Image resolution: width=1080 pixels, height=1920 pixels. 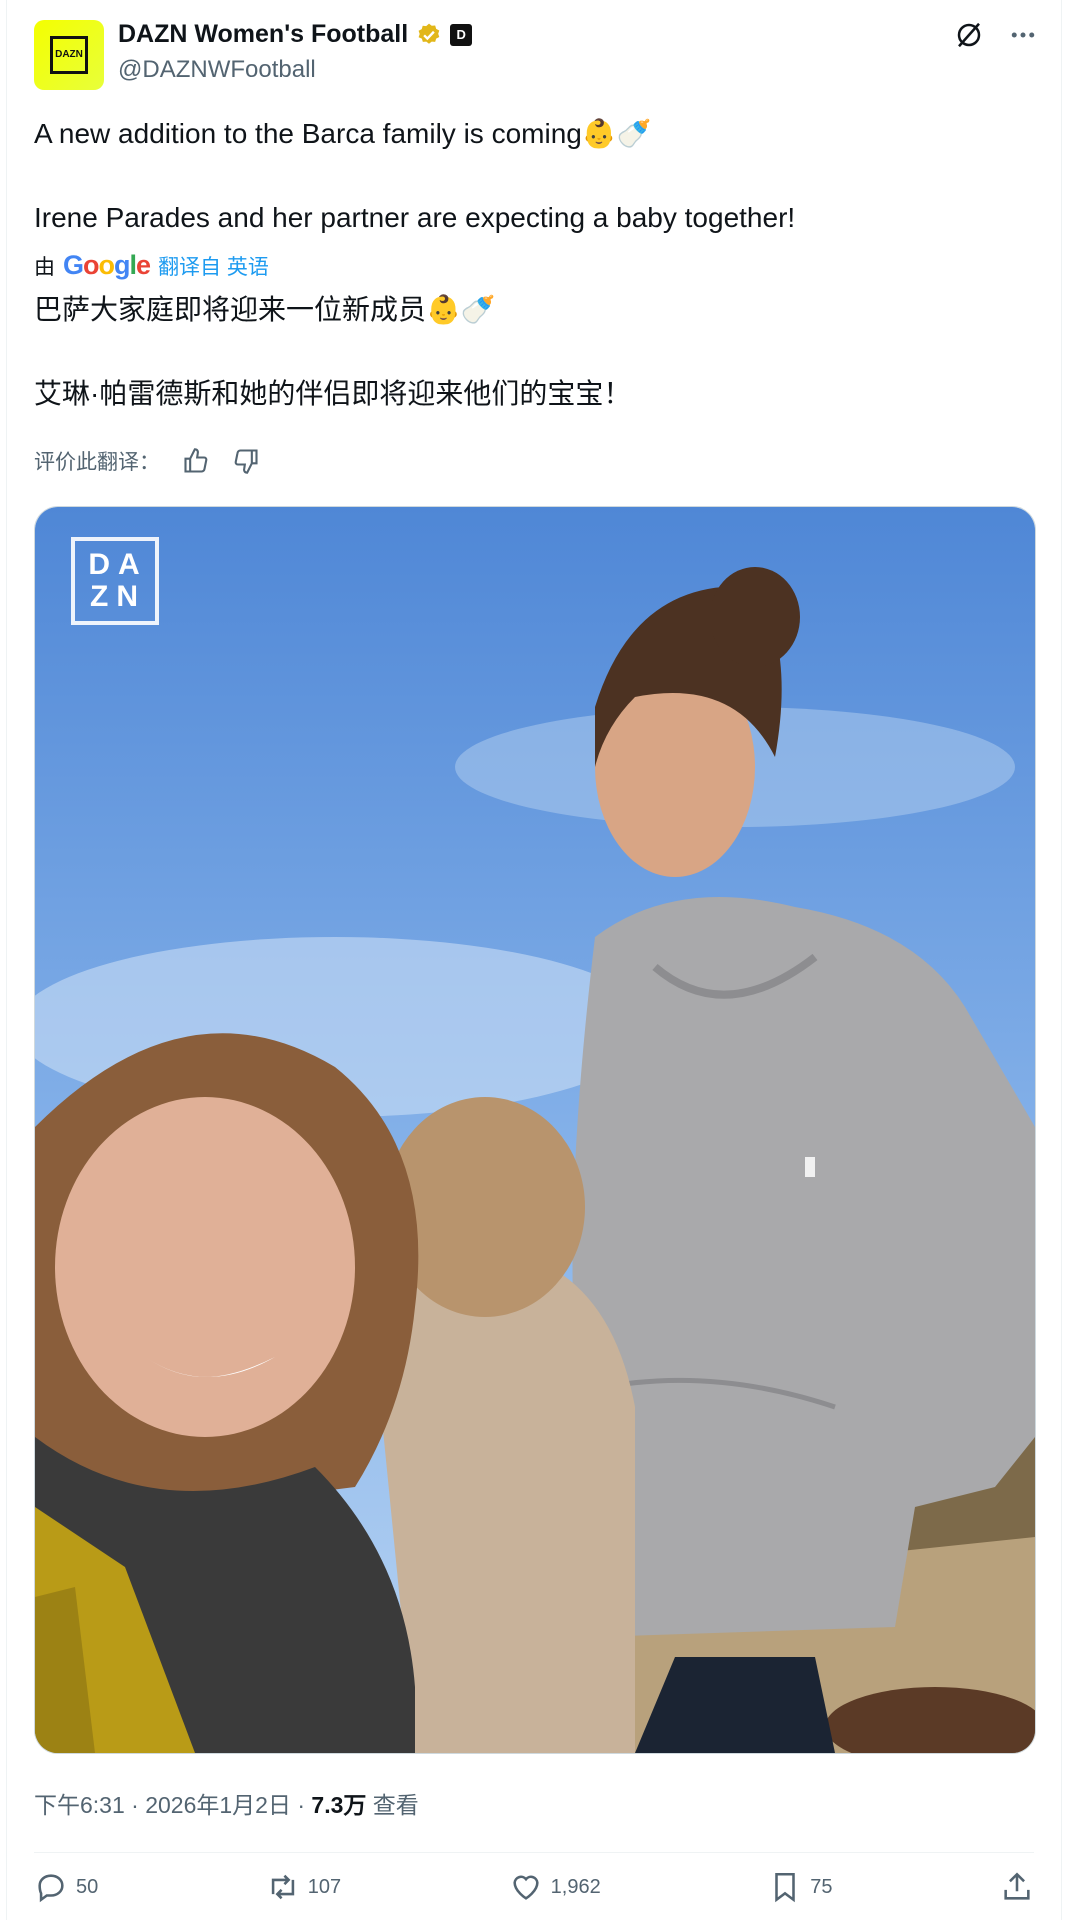 I want to click on reply-icon, so click(x=51, y=1888).